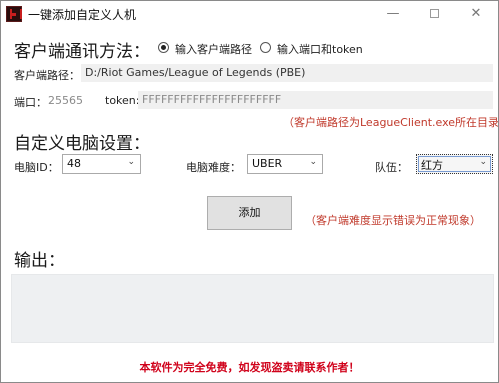 This screenshot has height=383, width=499. I want to click on radio-port-token, so click(265, 47).